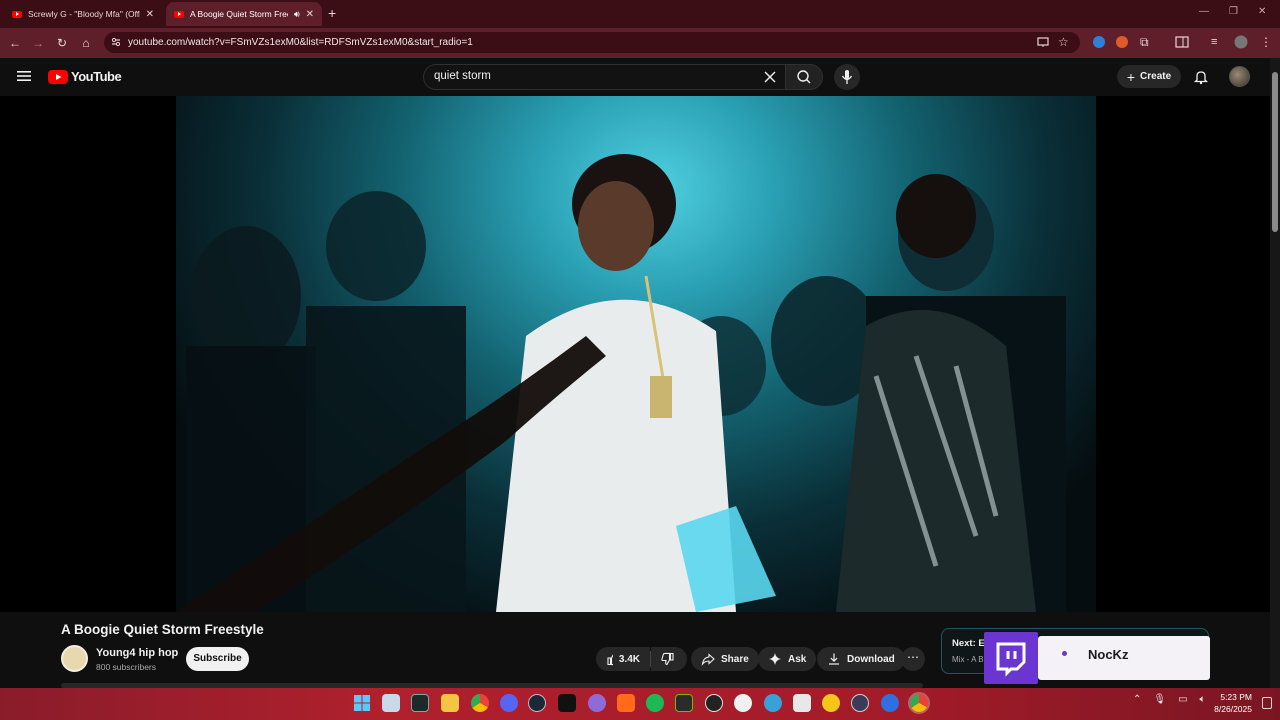  What do you see at coordinates (15, 43) in the screenshot?
I see `back-icon: ←` at bounding box center [15, 43].